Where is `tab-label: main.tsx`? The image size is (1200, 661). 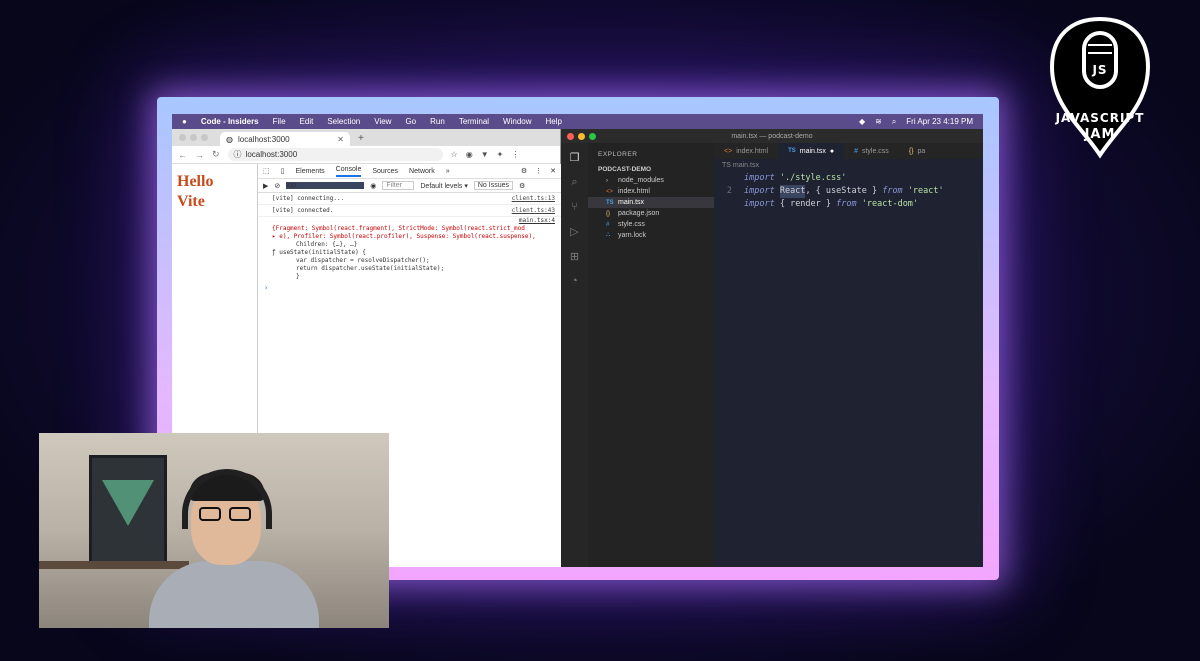
tab-label: main.tsx is located at coordinates (812, 151).